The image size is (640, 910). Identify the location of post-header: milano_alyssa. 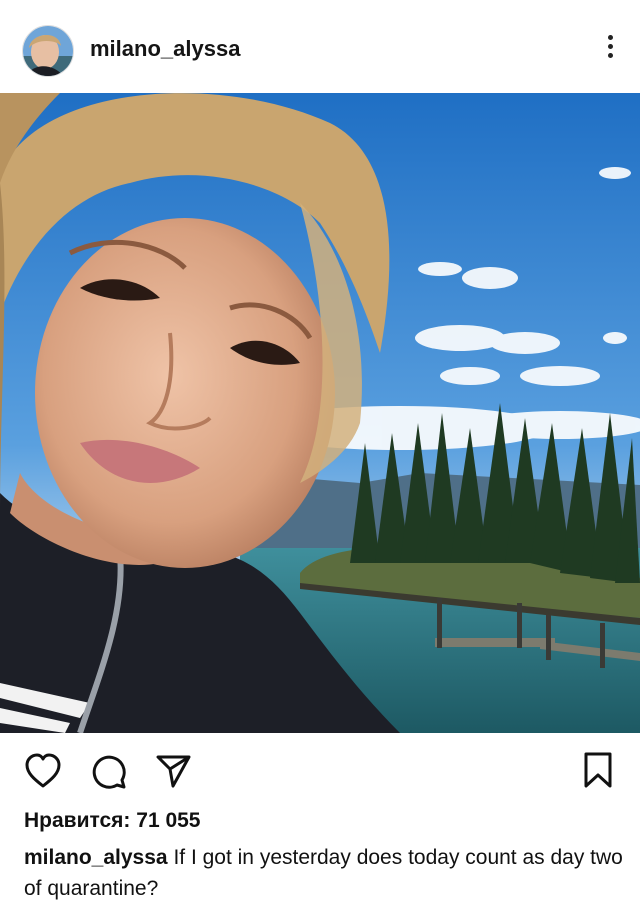
(320, 46).